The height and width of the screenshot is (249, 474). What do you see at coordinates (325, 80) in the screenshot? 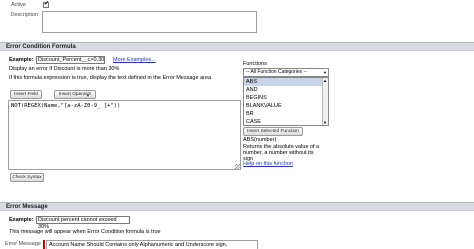
I see `scroll-up-icon: ▲` at bounding box center [325, 80].